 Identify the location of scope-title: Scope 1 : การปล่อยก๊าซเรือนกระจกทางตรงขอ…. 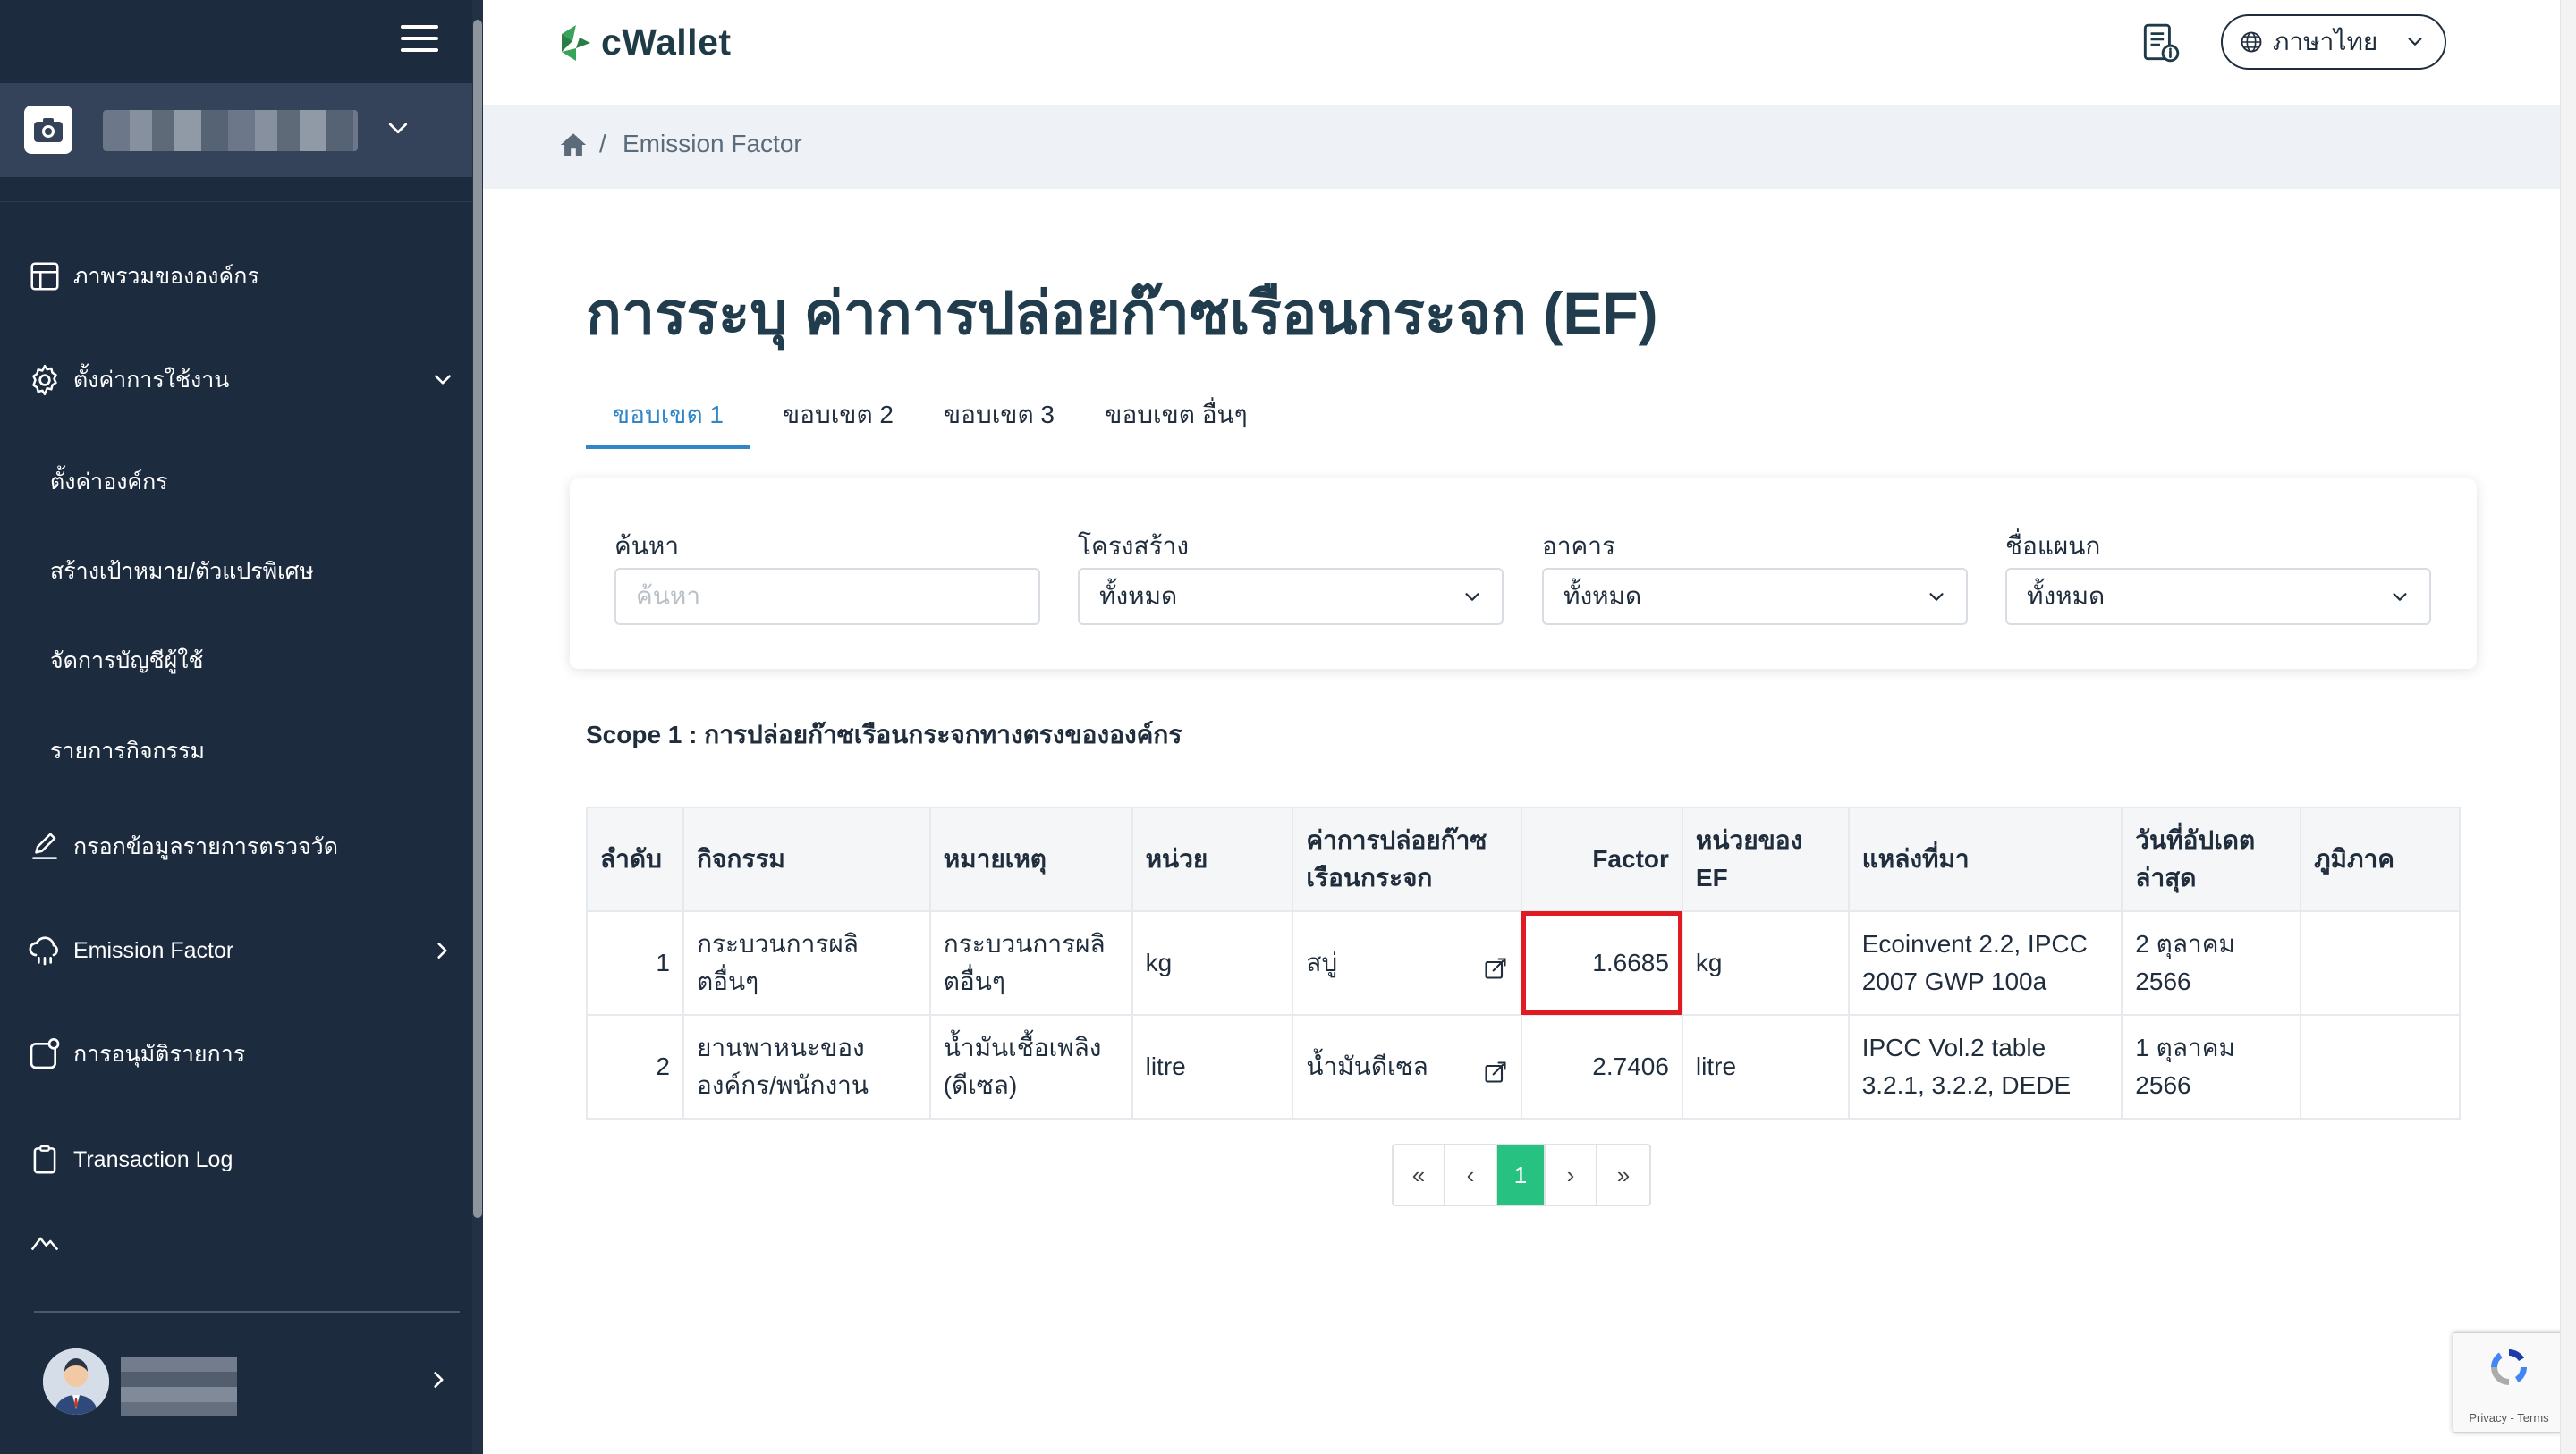
(884, 734).